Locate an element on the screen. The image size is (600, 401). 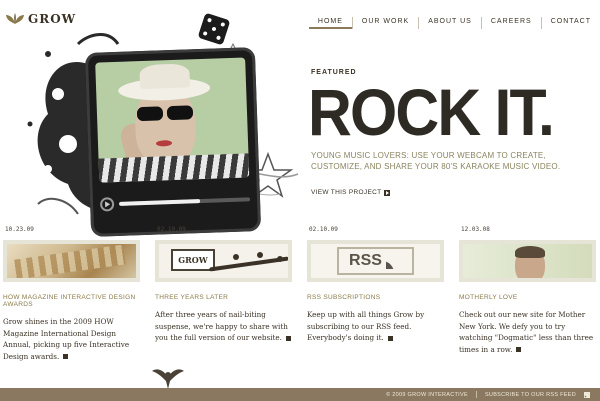
video-screen is located at coordinates (172, 120).